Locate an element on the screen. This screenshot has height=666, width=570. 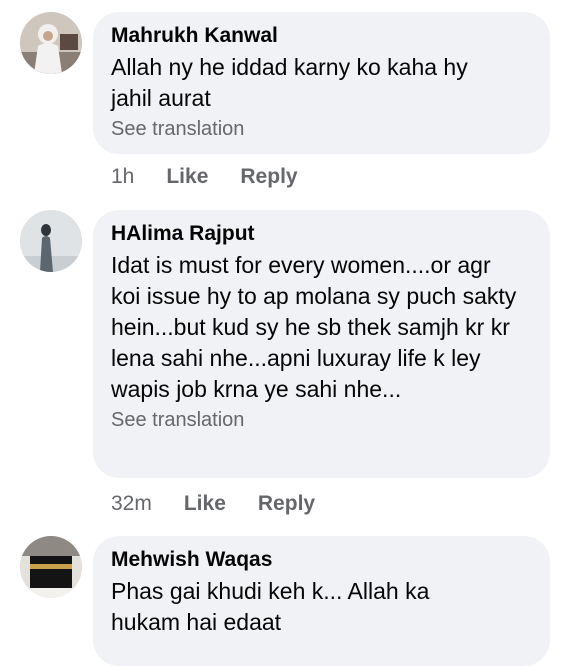
comment-author: HAlima Rajput is located at coordinates (321, 234).